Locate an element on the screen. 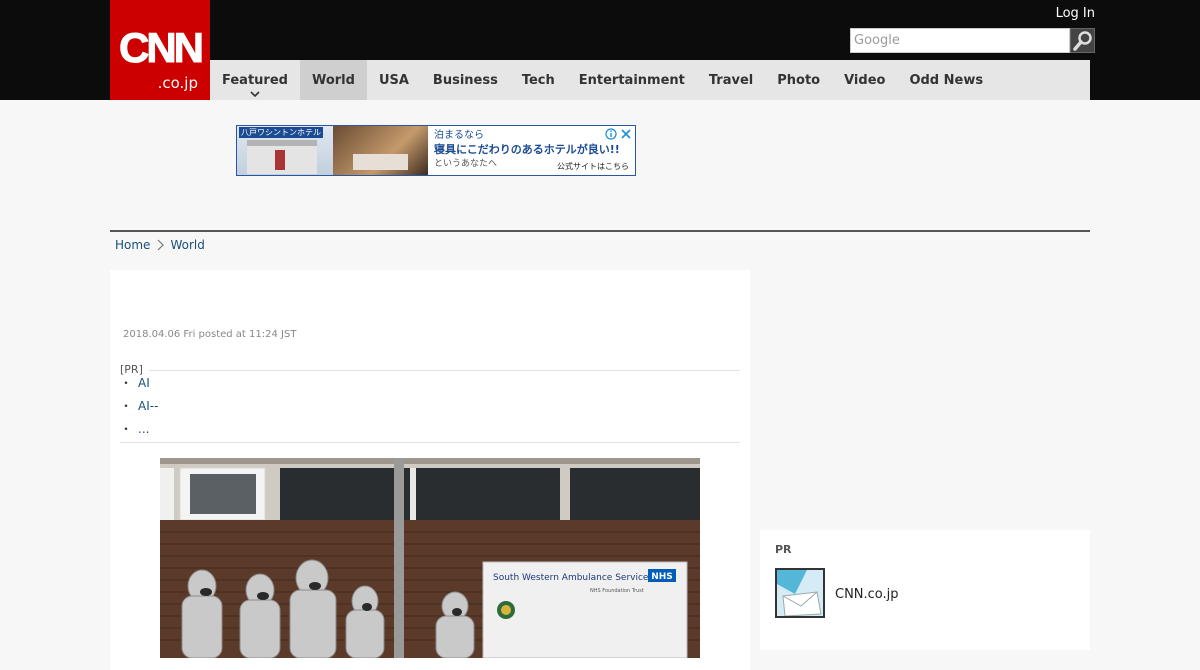 The height and width of the screenshot is (670, 1200). nav-item-featured: Featured is located at coordinates (255, 80).